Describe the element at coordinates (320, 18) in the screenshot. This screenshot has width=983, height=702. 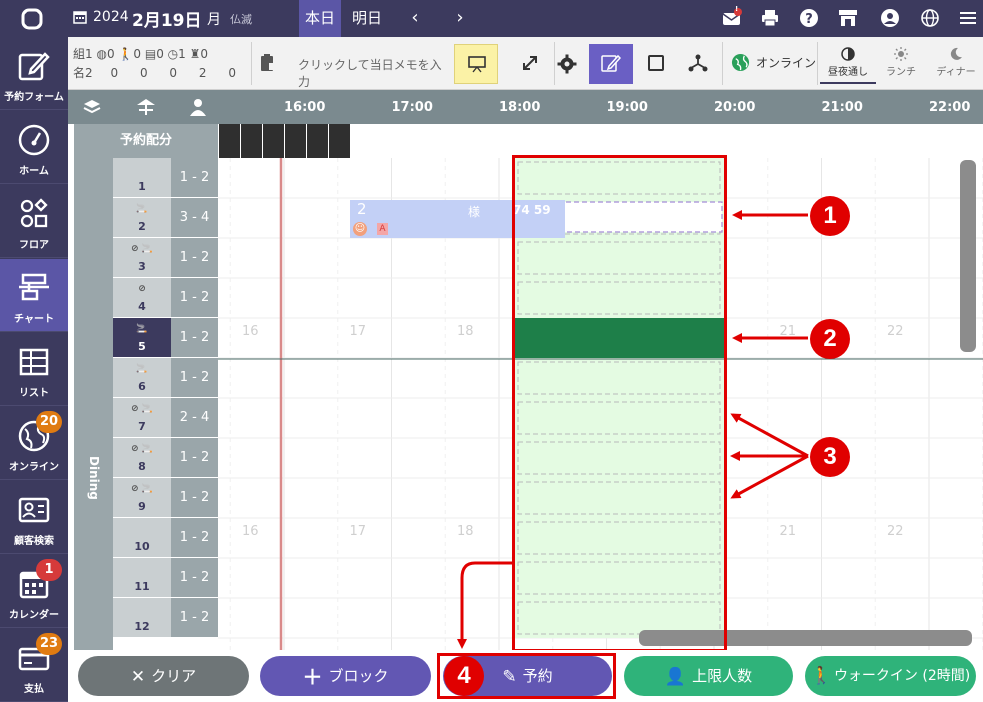
I see `tab-today: 本日` at that location.